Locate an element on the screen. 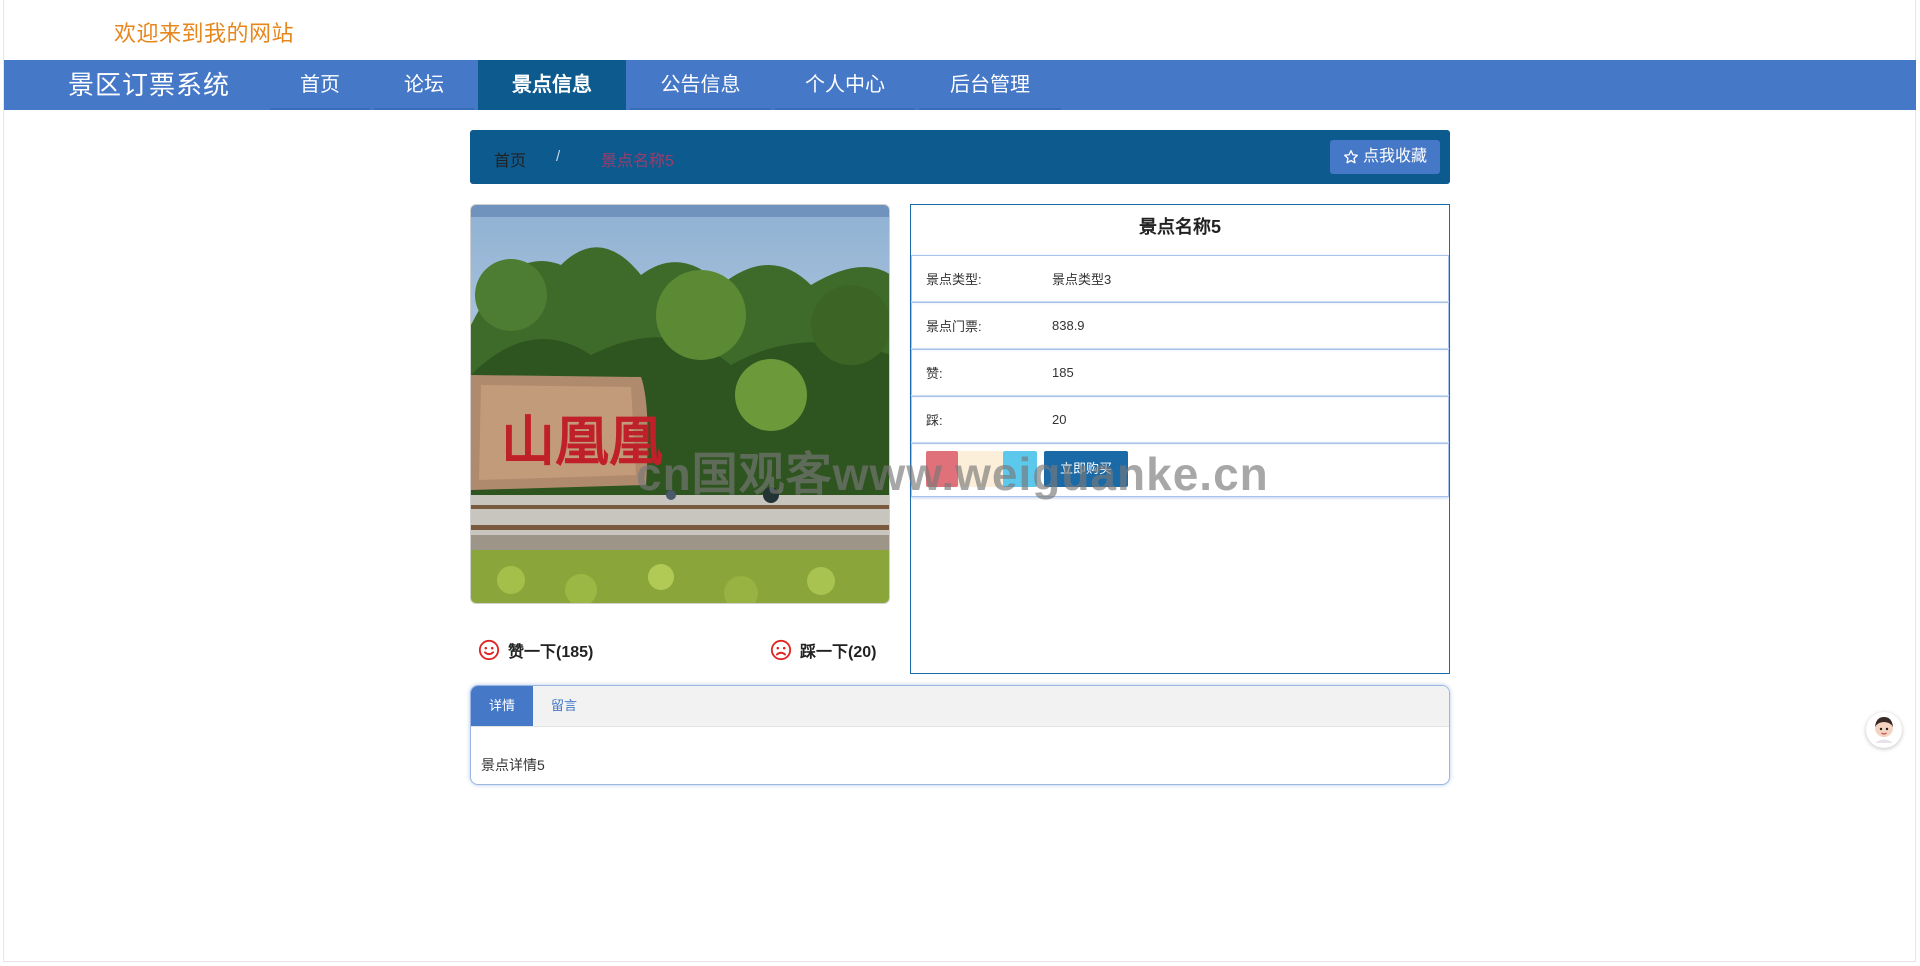 The image size is (1920, 966). tab-comments: 留言 is located at coordinates (564, 706).